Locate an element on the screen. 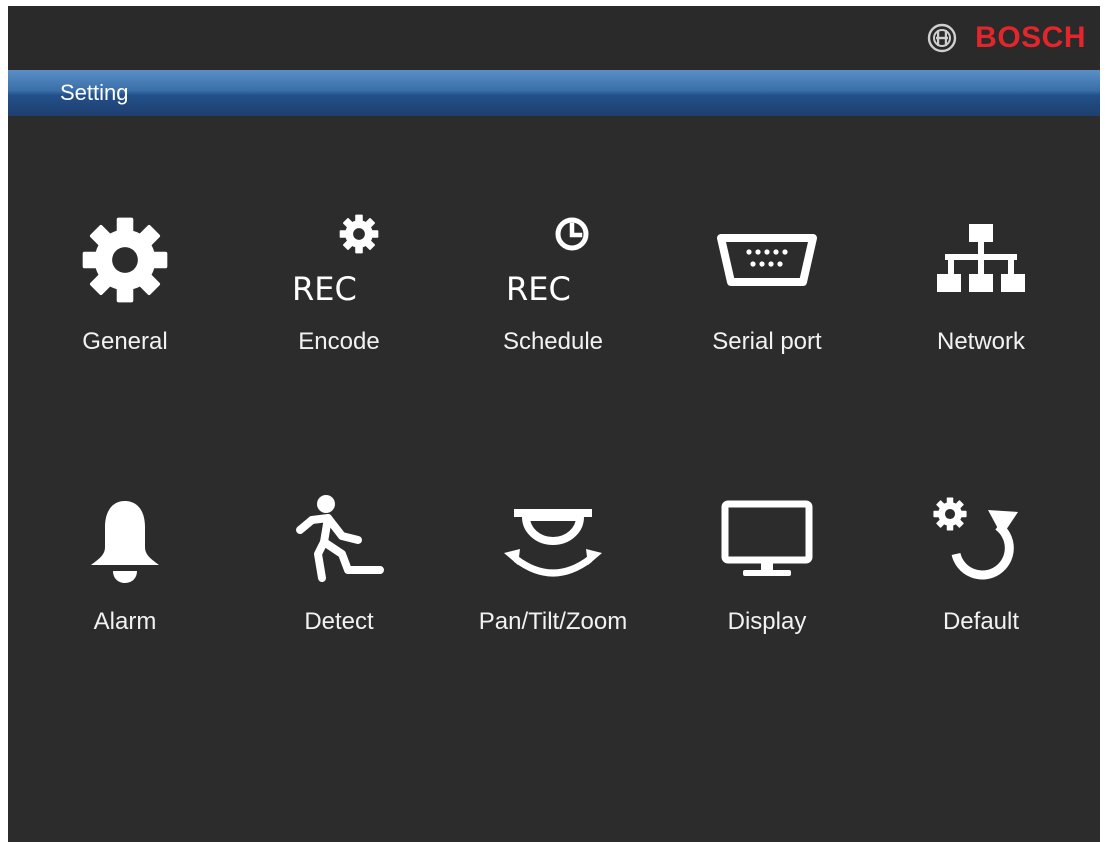 The width and height of the screenshot is (1106, 842). menu-item-label: Serial port is located at coordinates (767, 341).